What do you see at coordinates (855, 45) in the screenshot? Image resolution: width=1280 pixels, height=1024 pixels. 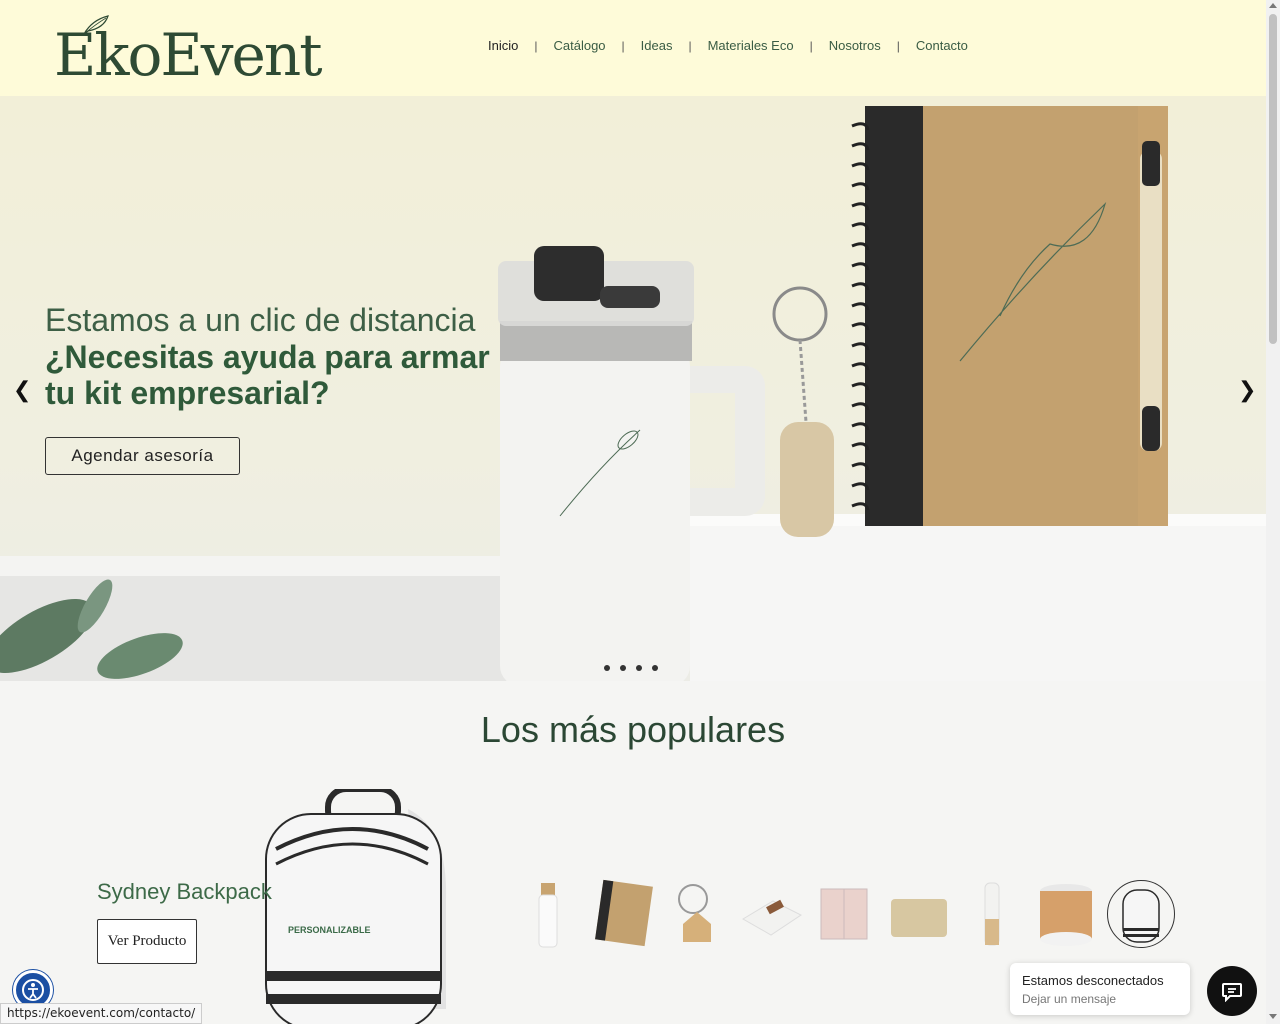 I see `nav-nosotros: Nosotros` at bounding box center [855, 45].